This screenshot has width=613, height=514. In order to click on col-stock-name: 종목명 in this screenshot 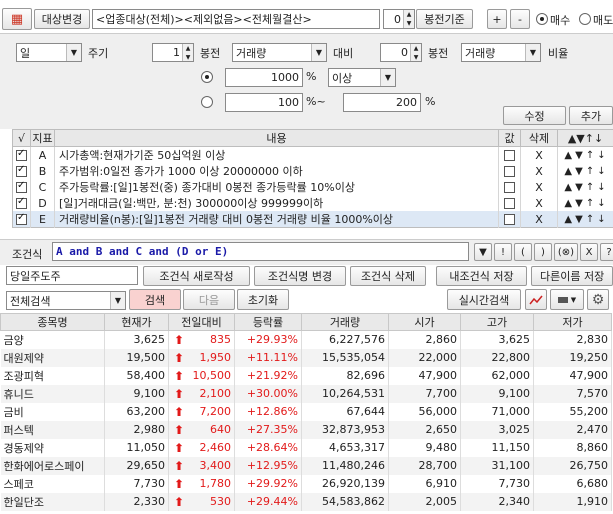, I will do `click(52, 322)`.